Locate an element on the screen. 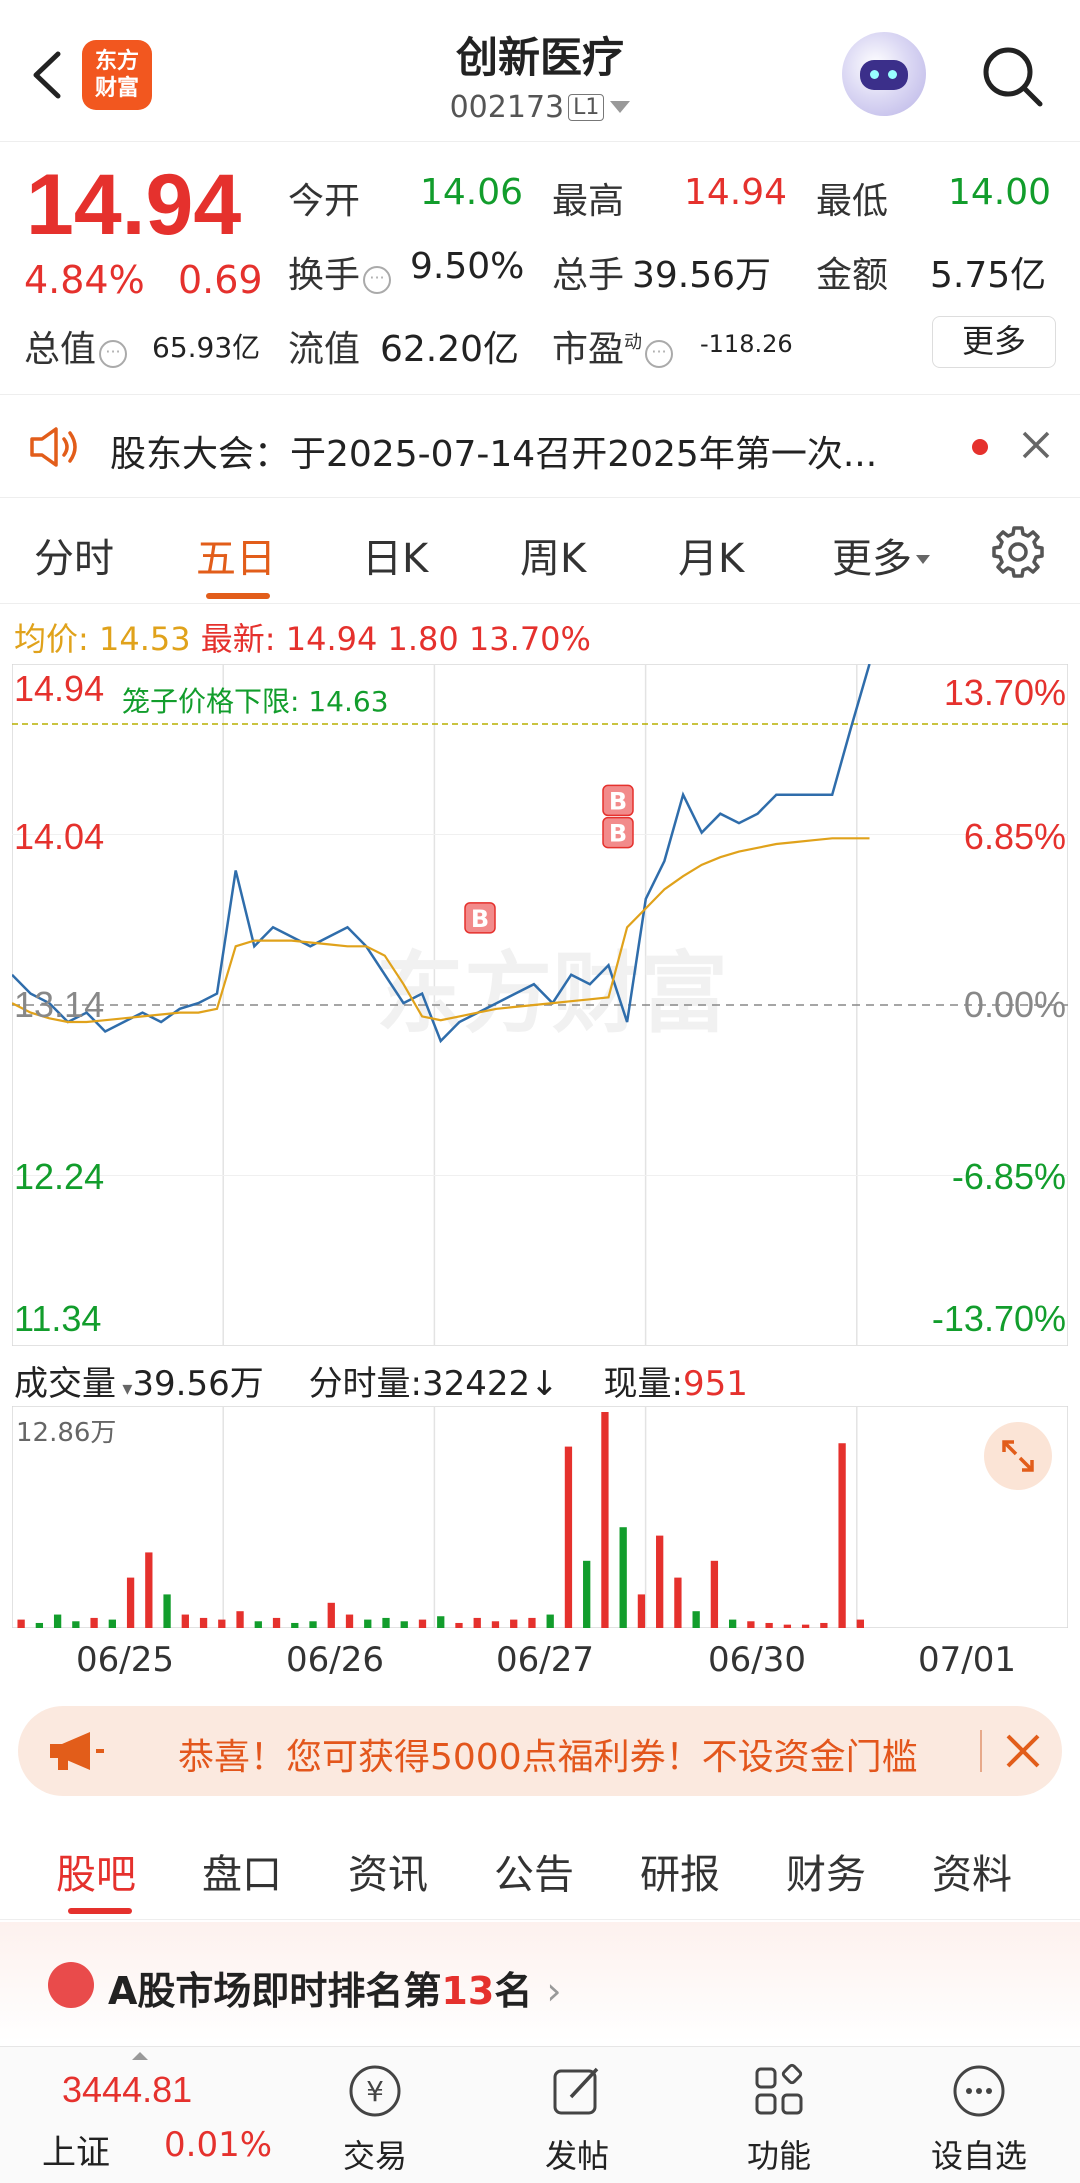  tab-daily-k: 日K is located at coordinates (395, 555).